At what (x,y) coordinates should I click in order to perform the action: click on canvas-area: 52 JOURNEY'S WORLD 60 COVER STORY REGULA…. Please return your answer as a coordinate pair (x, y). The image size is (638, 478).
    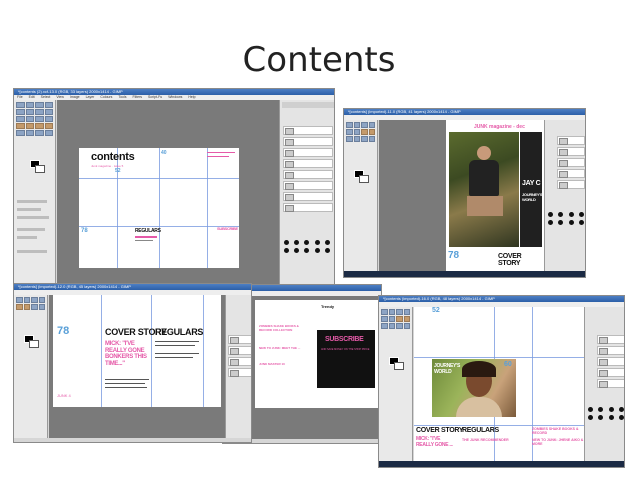
    Looking at the image, I should click on (499, 385).